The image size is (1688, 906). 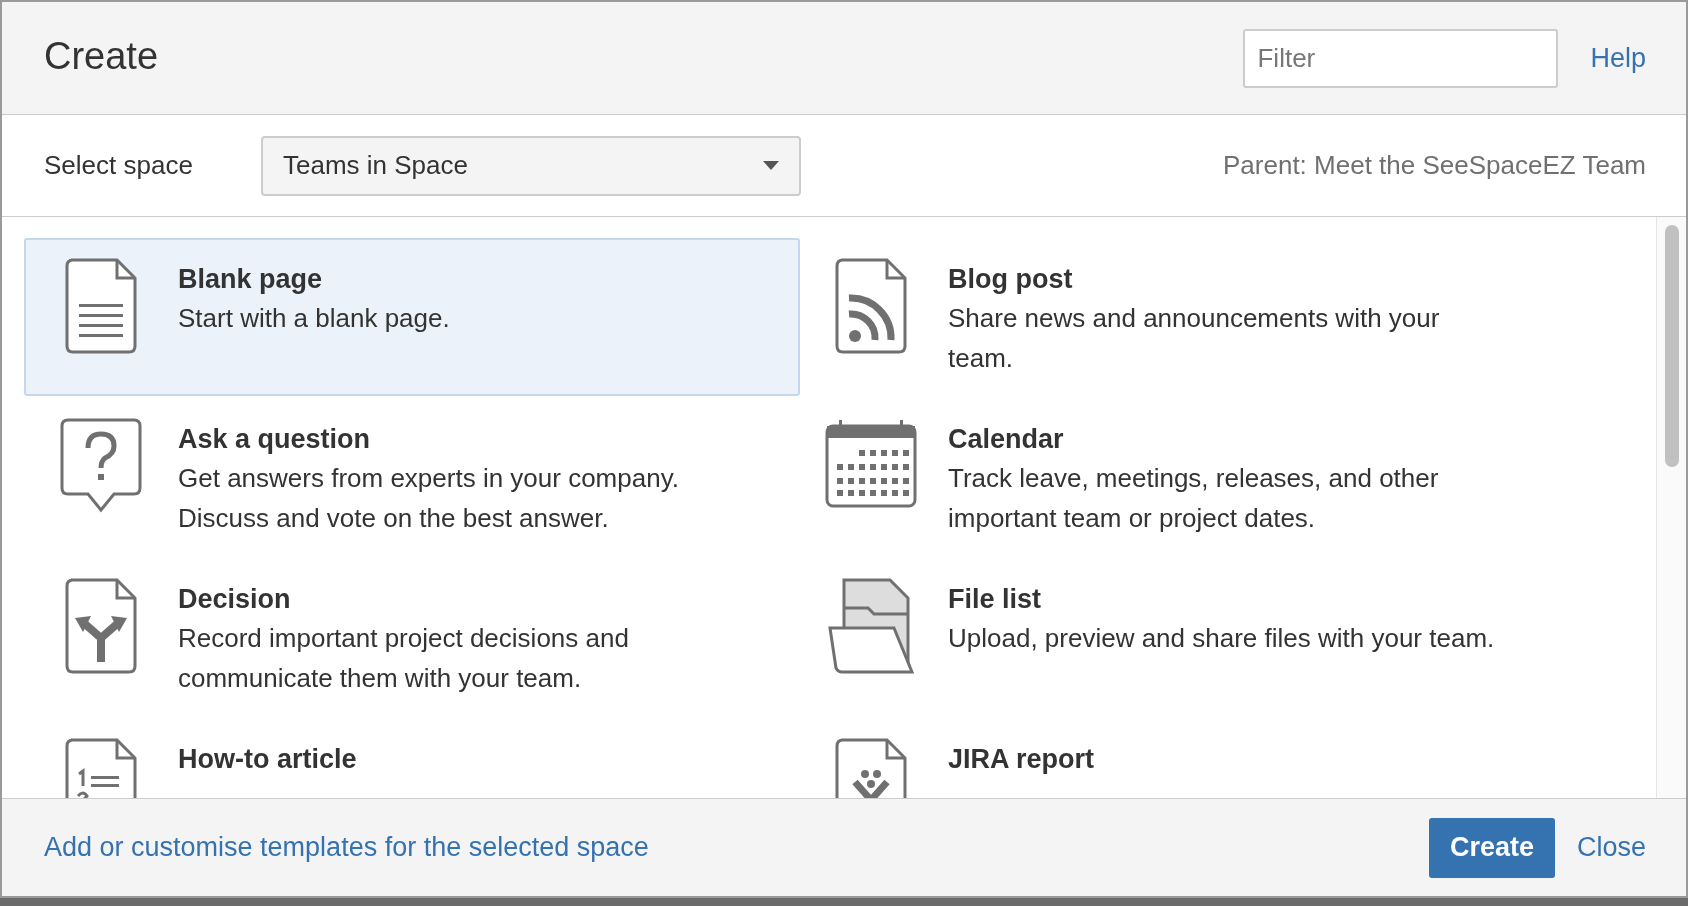 What do you see at coordinates (871, 464) in the screenshot?
I see `calendar-icon` at bounding box center [871, 464].